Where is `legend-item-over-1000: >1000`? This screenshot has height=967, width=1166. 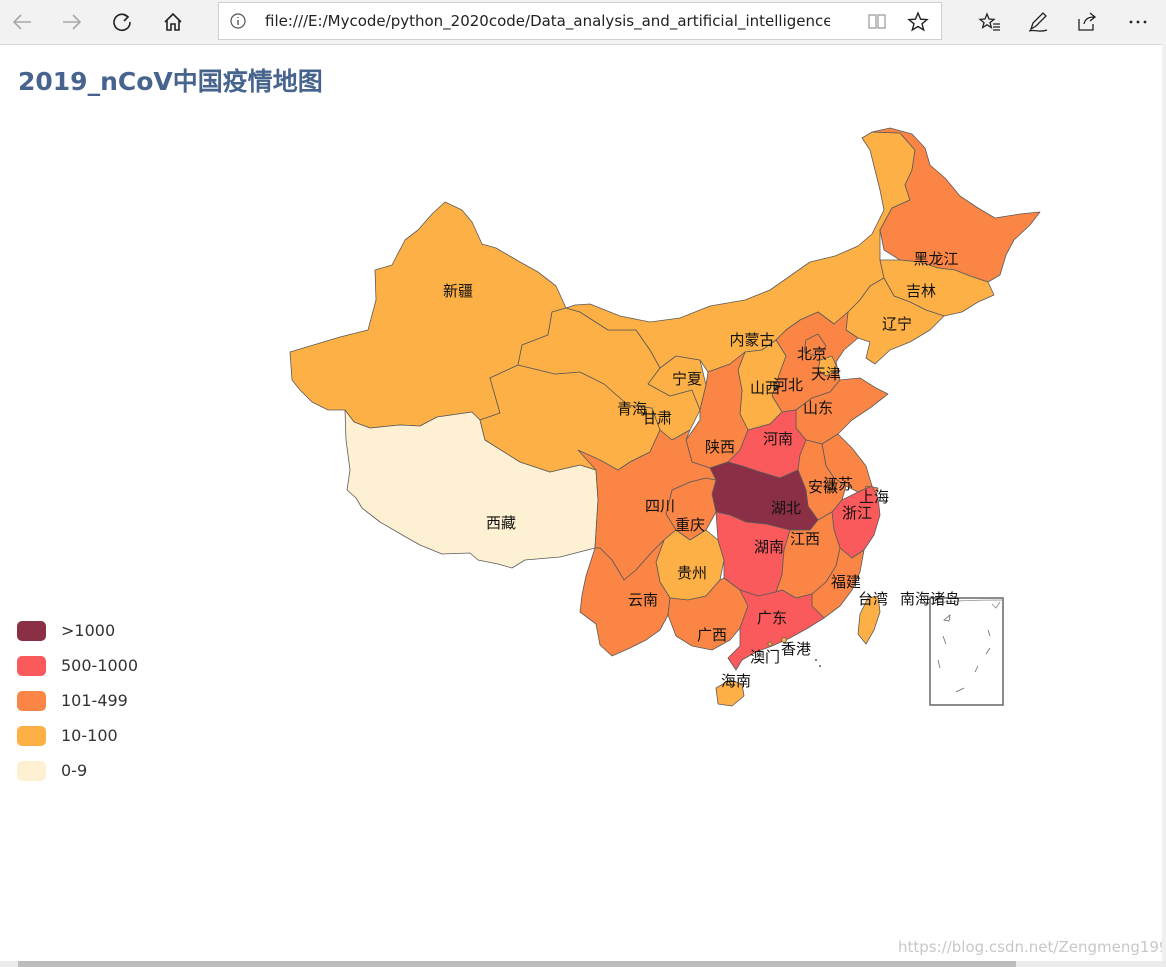 legend-item-over-1000: >1000 is located at coordinates (77, 630).